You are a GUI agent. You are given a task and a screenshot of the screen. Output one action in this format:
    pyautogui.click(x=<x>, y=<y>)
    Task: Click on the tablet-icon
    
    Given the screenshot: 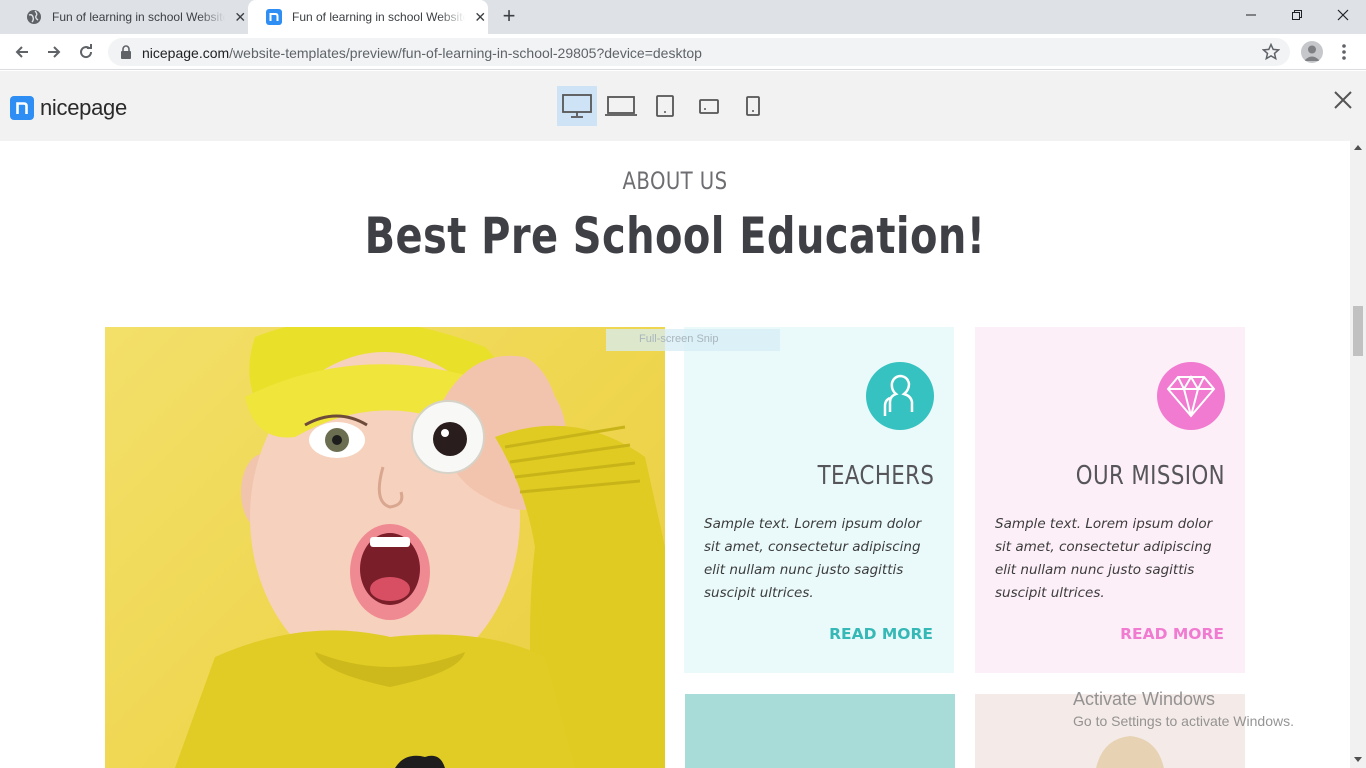 What is the action you would take?
    pyautogui.click(x=665, y=106)
    